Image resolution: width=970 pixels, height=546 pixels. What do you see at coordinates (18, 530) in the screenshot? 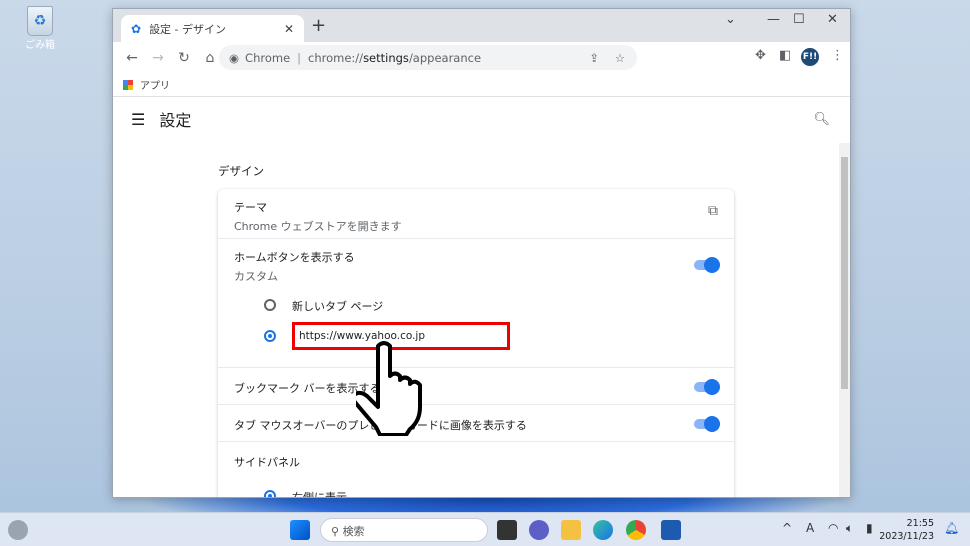
I see `widgets-icon` at bounding box center [18, 530].